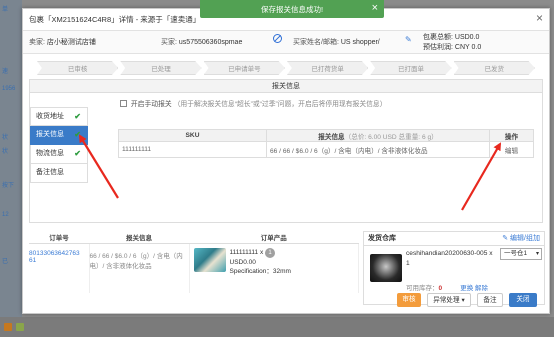 Image resolution: width=554 pixels, height=337 pixels. Describe the element at coordinates (277, 327) in the screenshot. I see `background-bottom-bar` at that location.